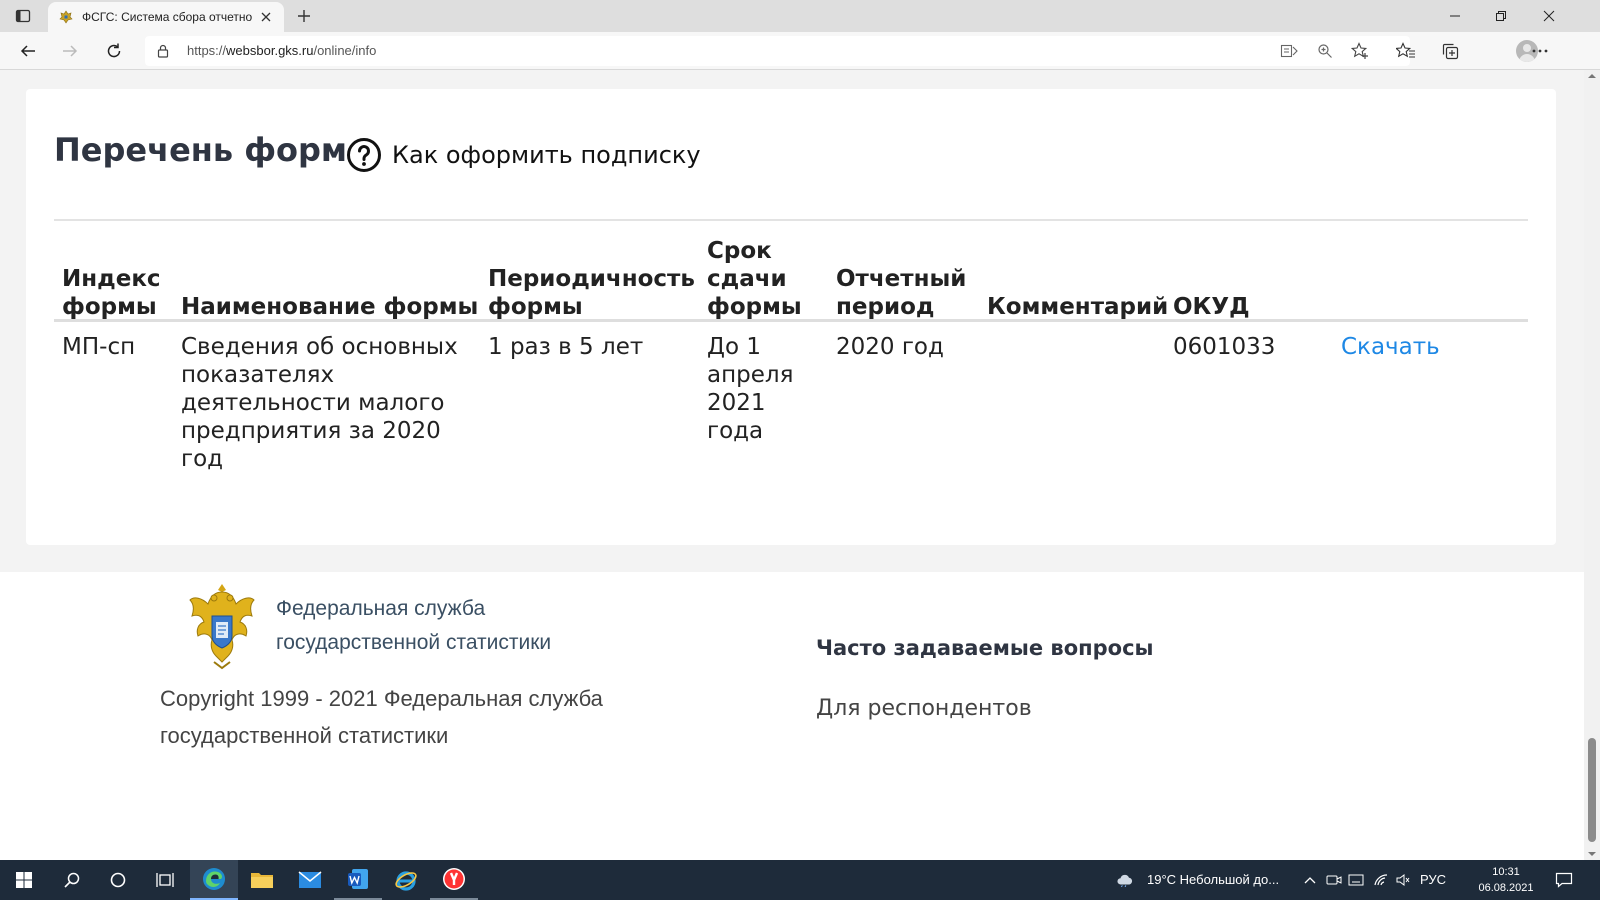 The width and height of the screenshot is (1600, 900). What do you see at coordinates (381, 608) in the screenshot?
I see `org-name-line: Федеральная служба` at bounding box center [381, 608].